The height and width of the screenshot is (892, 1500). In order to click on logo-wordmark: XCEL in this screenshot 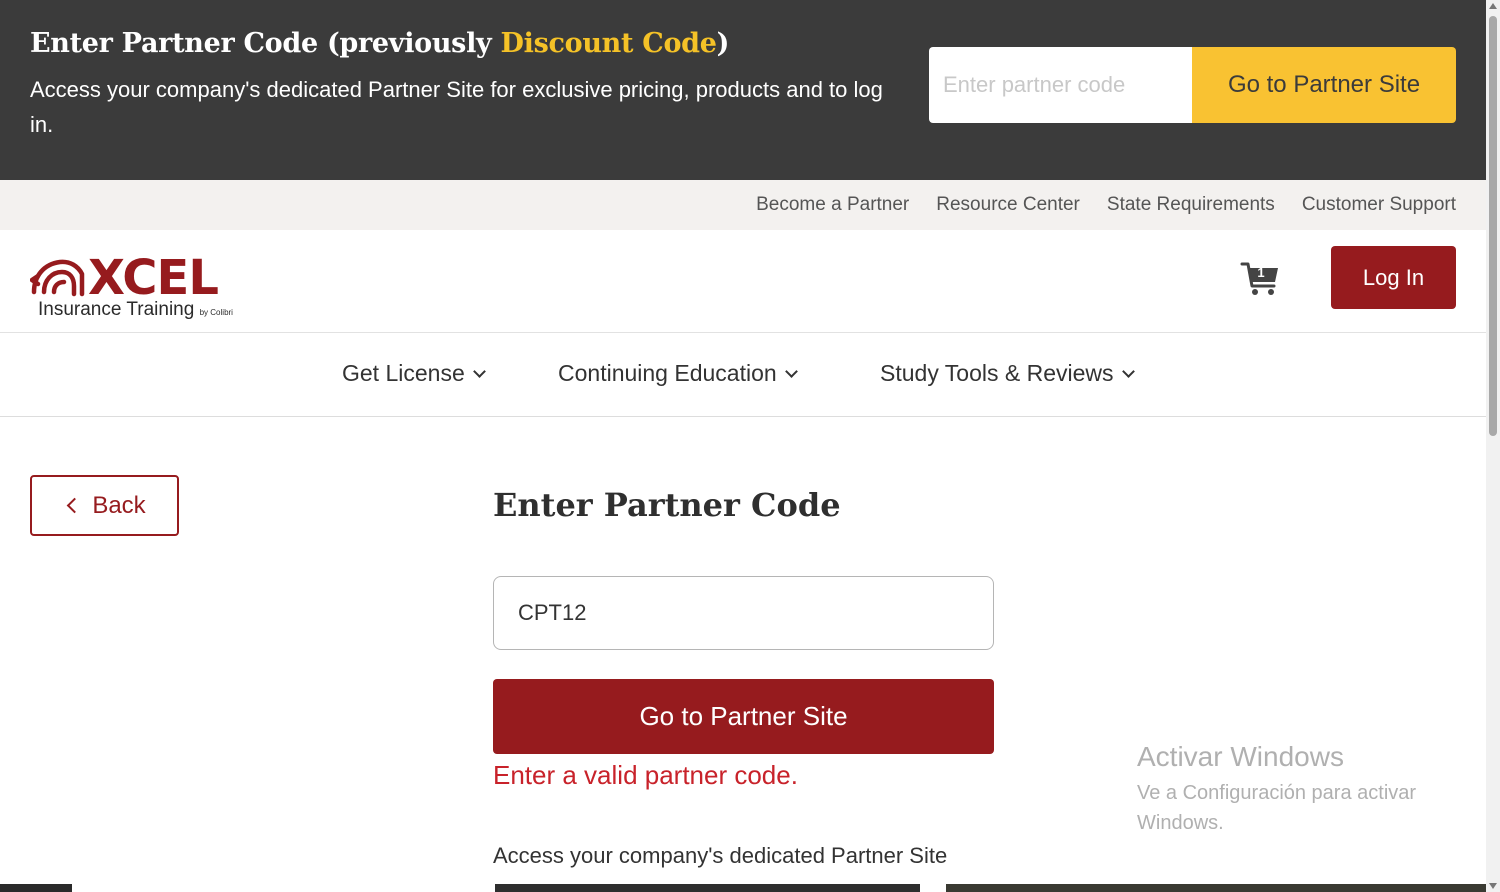, I will do `click(153, 278)`.